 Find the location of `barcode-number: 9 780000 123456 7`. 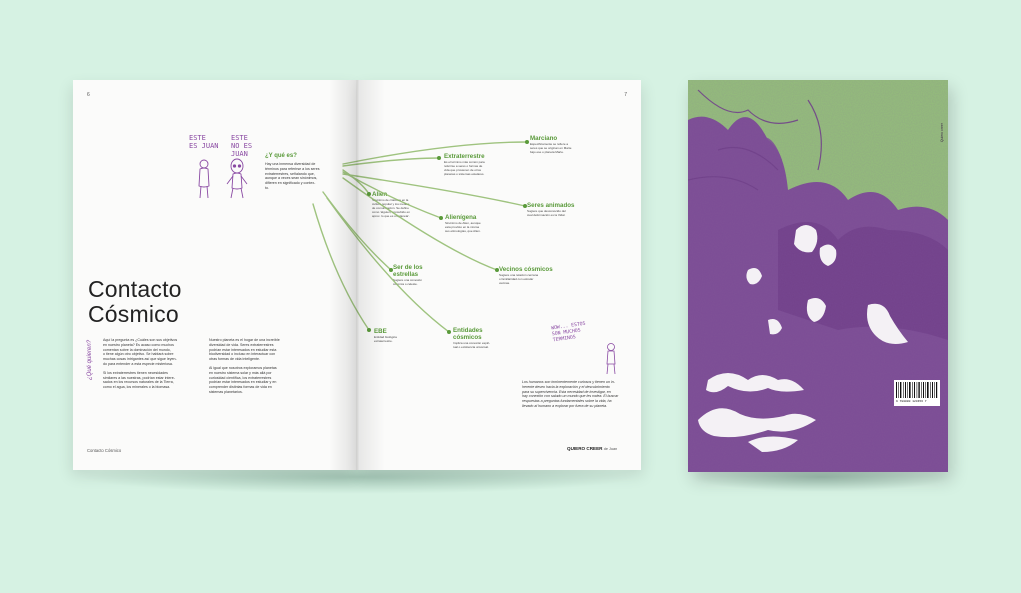

barcode-number: 9 780000 123456 7 is located at coordinates (911, 401).